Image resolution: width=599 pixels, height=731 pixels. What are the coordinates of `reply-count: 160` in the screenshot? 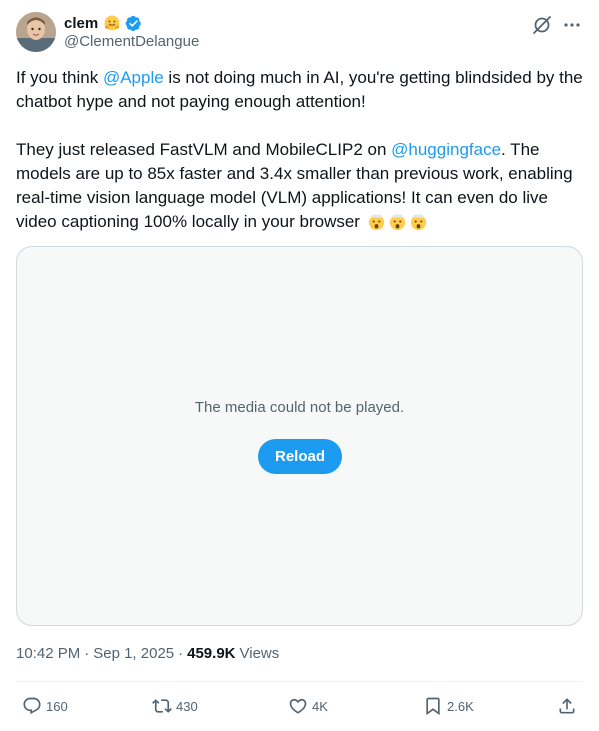 It's located at (57, 706).